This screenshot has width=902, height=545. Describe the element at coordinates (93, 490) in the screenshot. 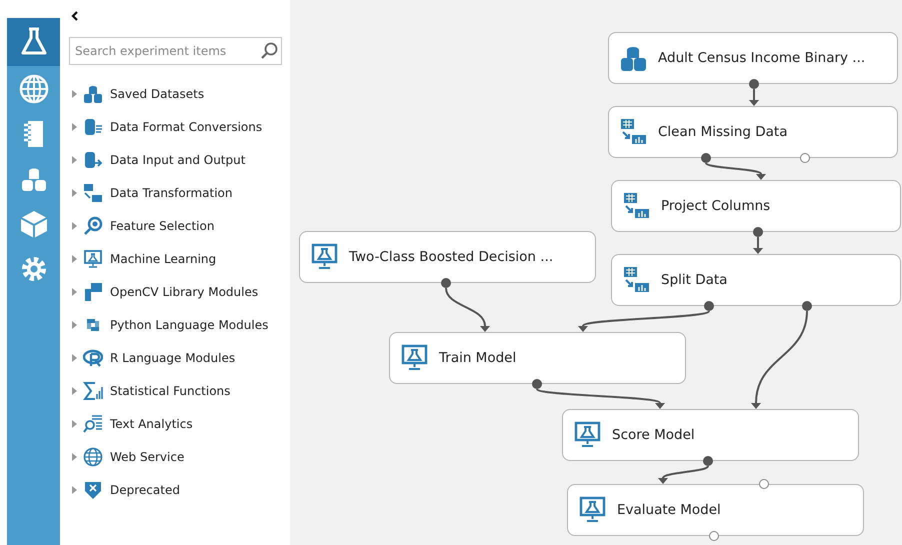

I see `shield-x-icon` at that location.